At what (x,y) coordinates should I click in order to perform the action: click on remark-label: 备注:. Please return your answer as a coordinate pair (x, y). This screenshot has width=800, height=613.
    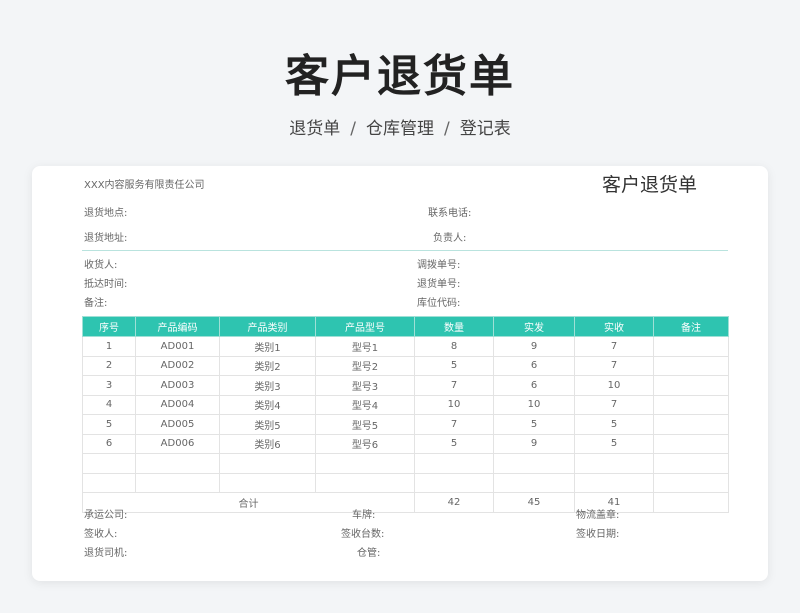
    Looking at the image, I should click on (96, 303).